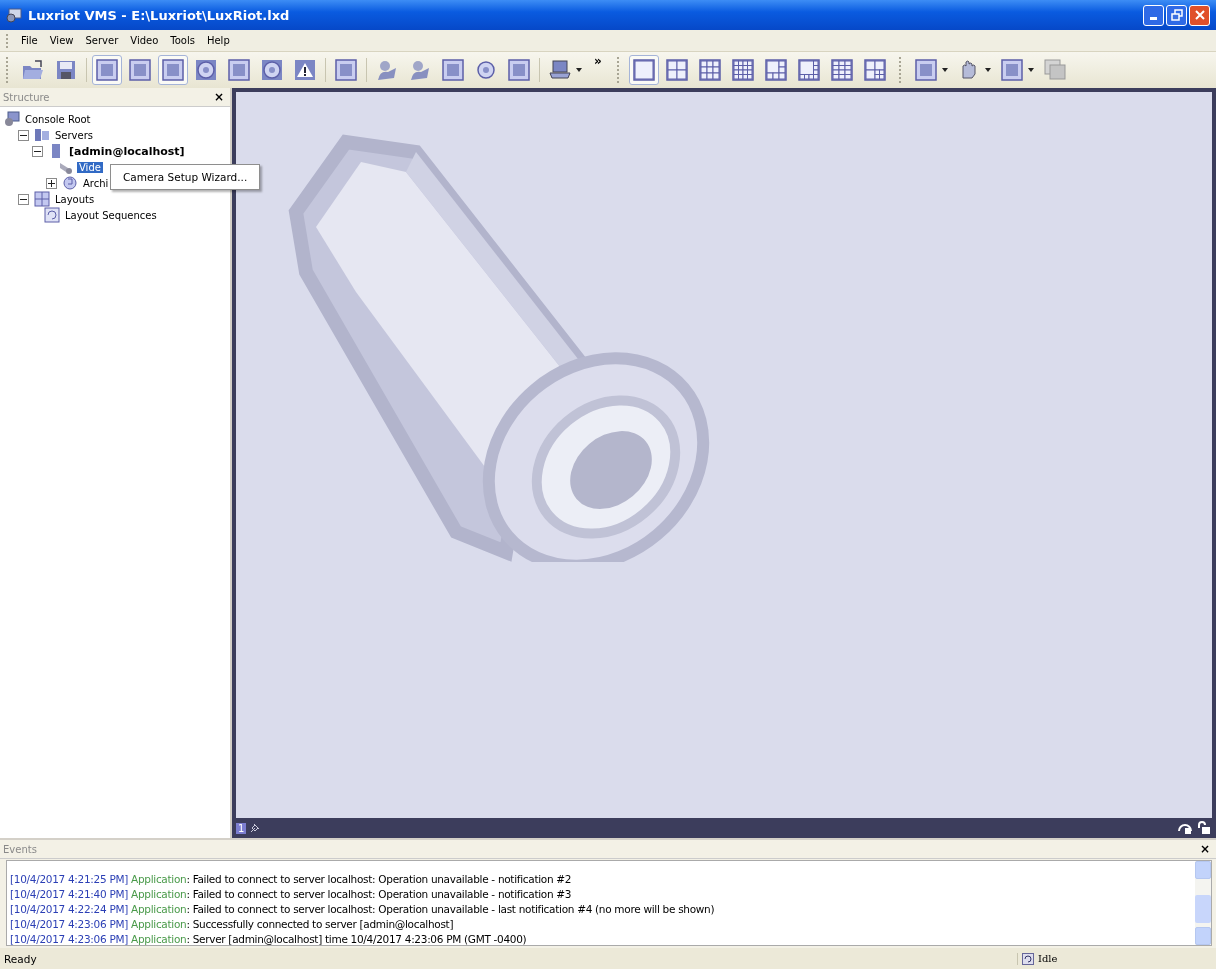 The width and height of the screenshot is (1216, 969). What do you see at coordinates (486, 70) in the screenshot?
I see `globe-icon` at bounding box center [486, 70].